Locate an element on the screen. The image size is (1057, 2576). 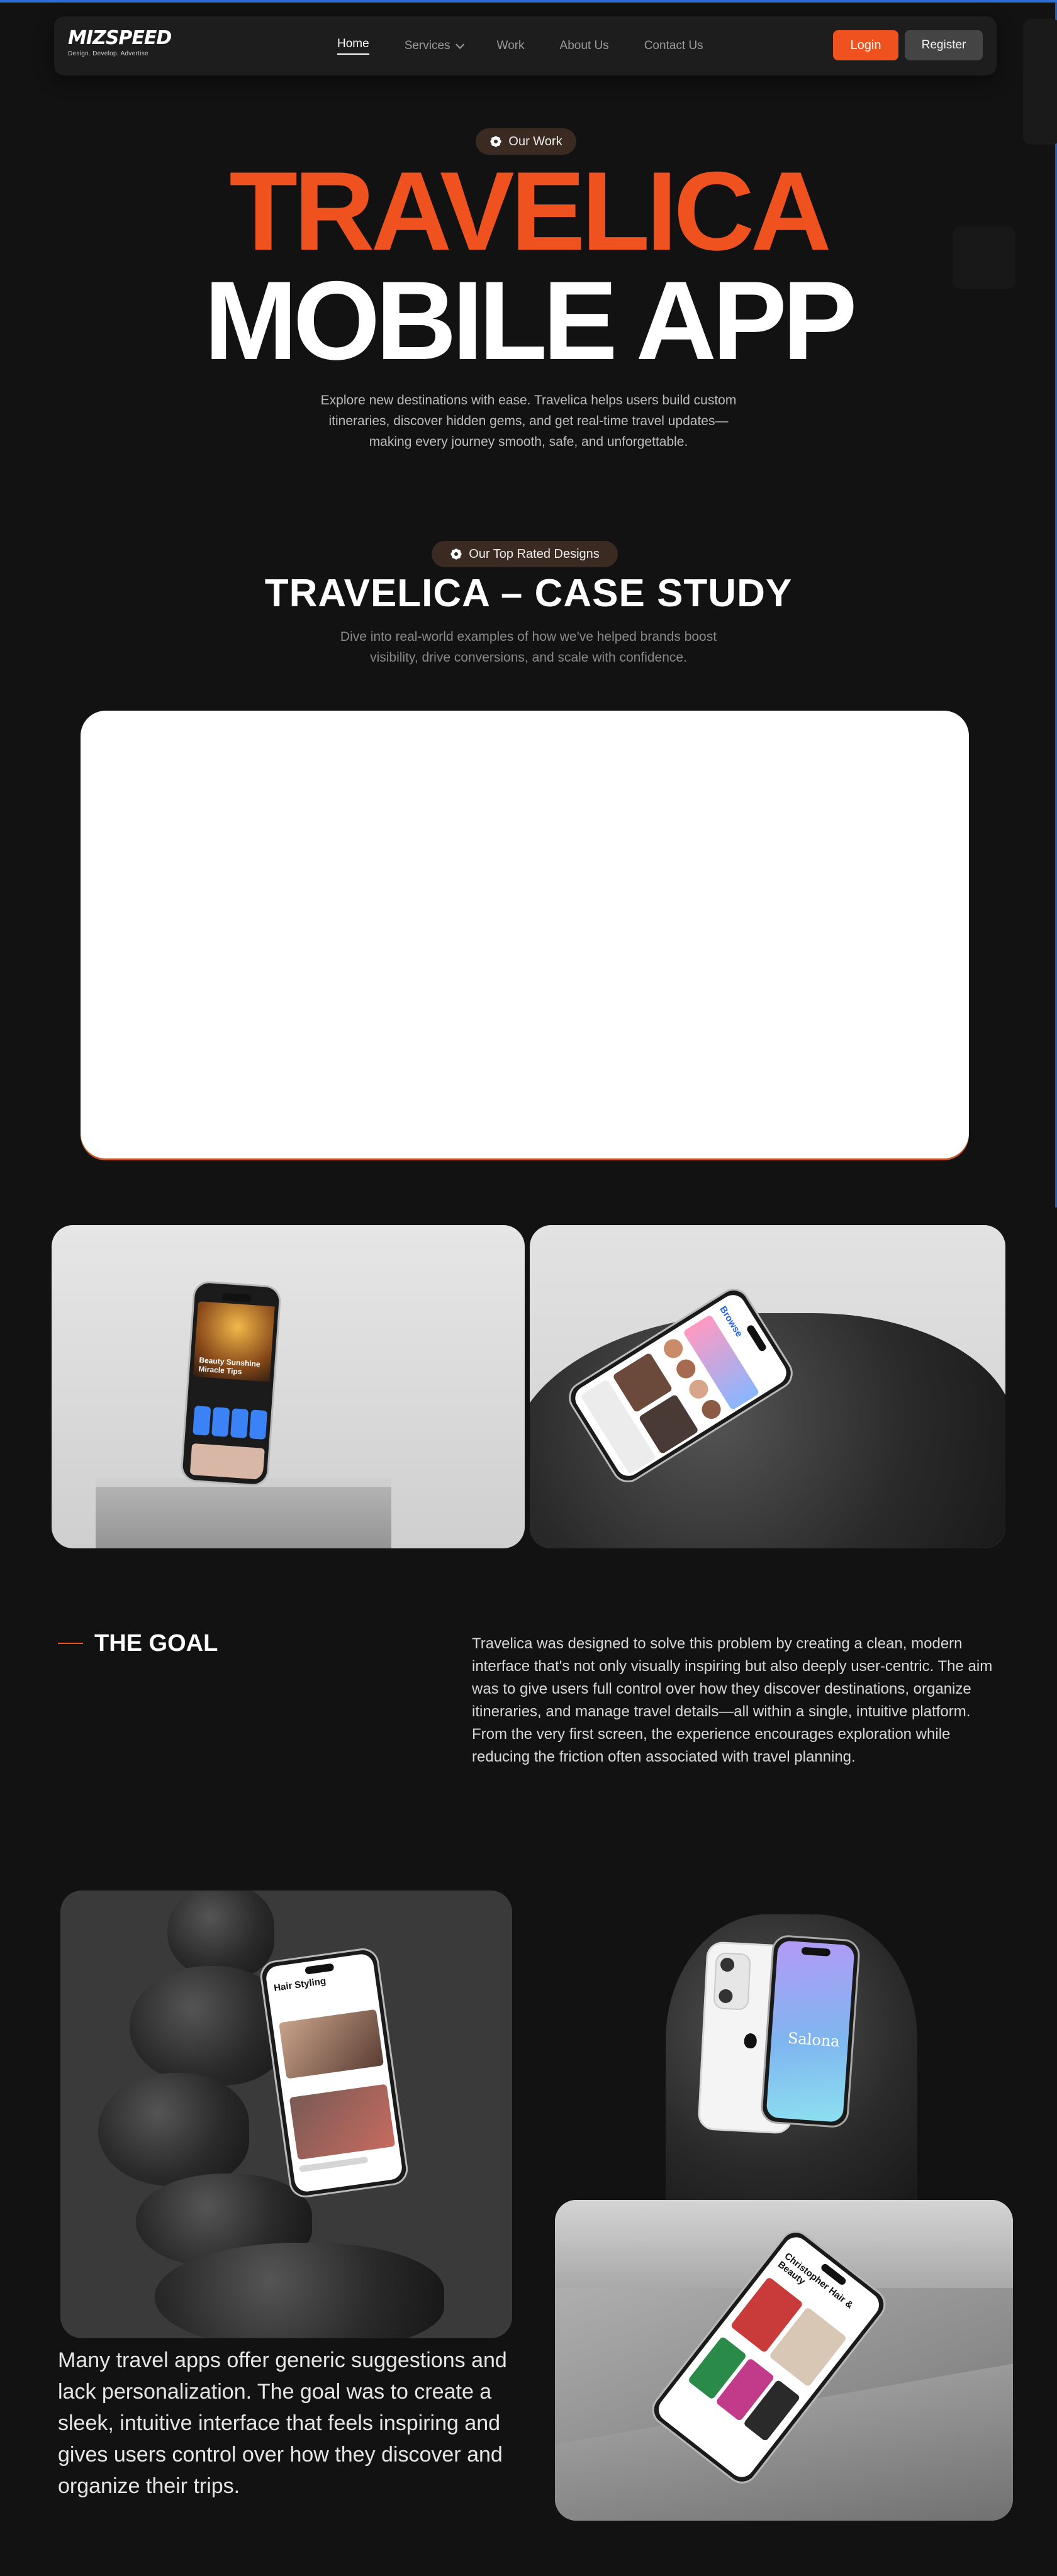
hero-title-line1: TRAVELICA is located at coordinates (530, 211).